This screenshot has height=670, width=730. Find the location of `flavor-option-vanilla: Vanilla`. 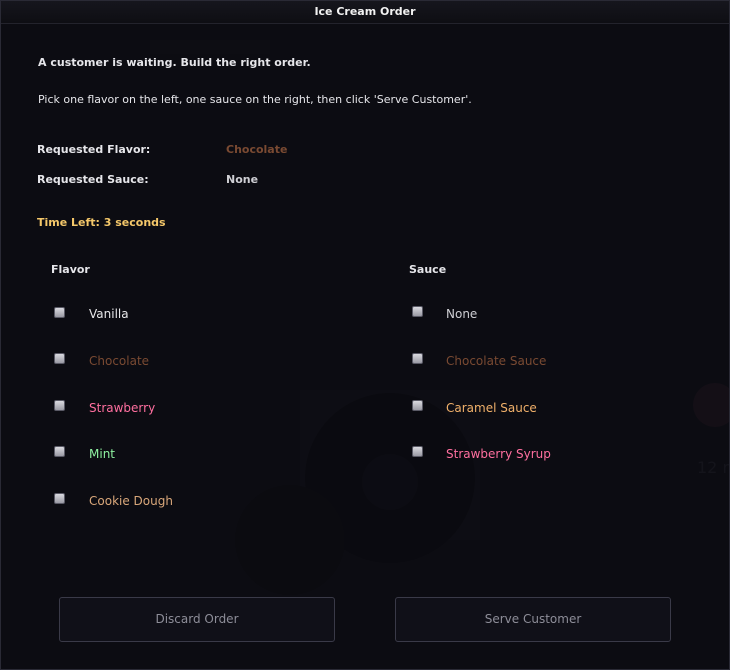

flavor-option-vanilla: Vanilla is located at coordinates (109, 314).